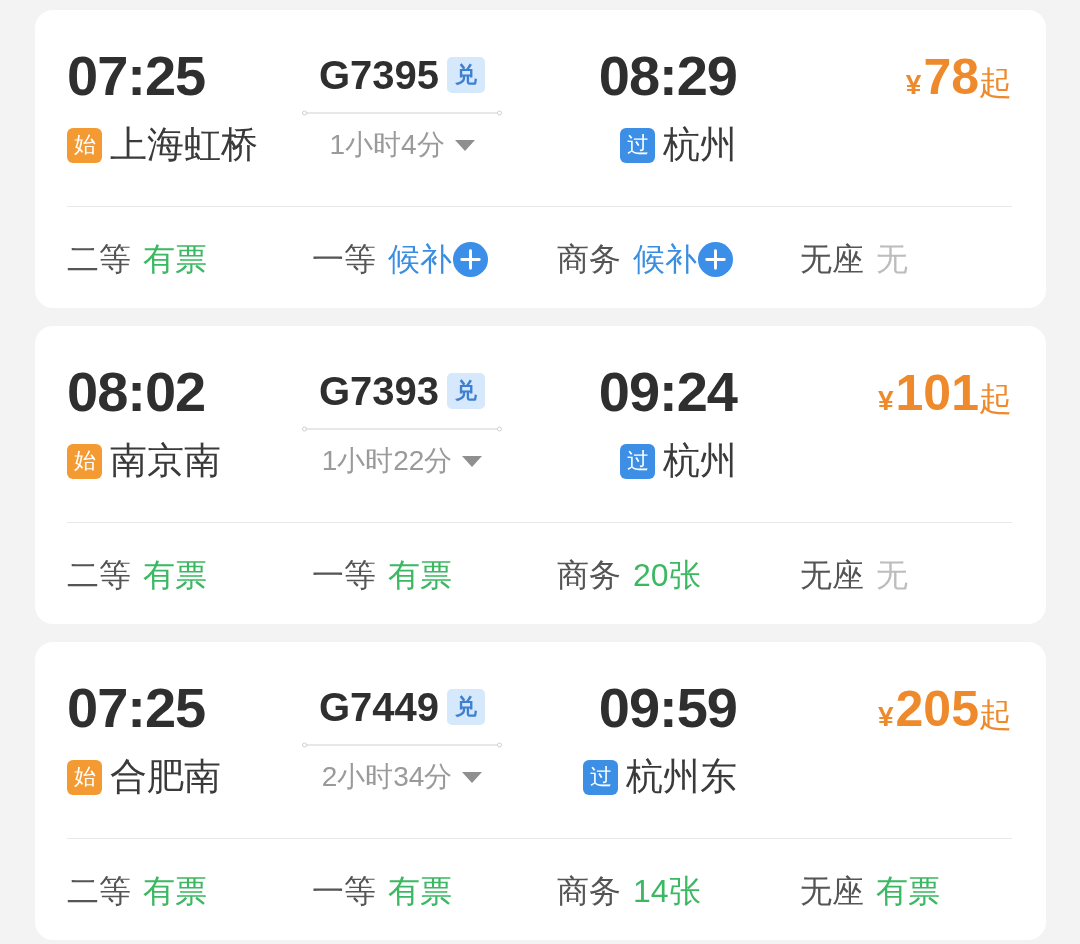 The image size is (1080, 944). Describe the element at coordinates (184, 145) in the screenshot. I see `origin-station: 上海虹桥` at that location.